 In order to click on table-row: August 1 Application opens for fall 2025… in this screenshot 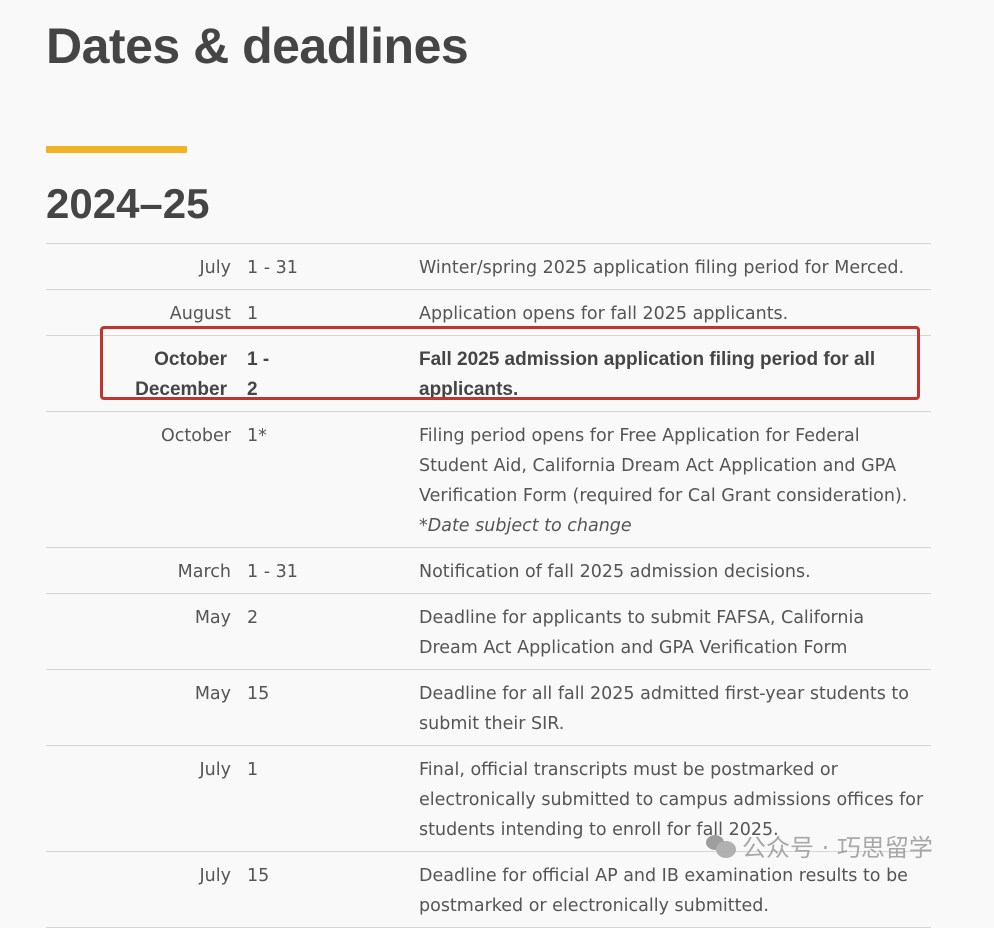, I will do `click(488, 312)`.